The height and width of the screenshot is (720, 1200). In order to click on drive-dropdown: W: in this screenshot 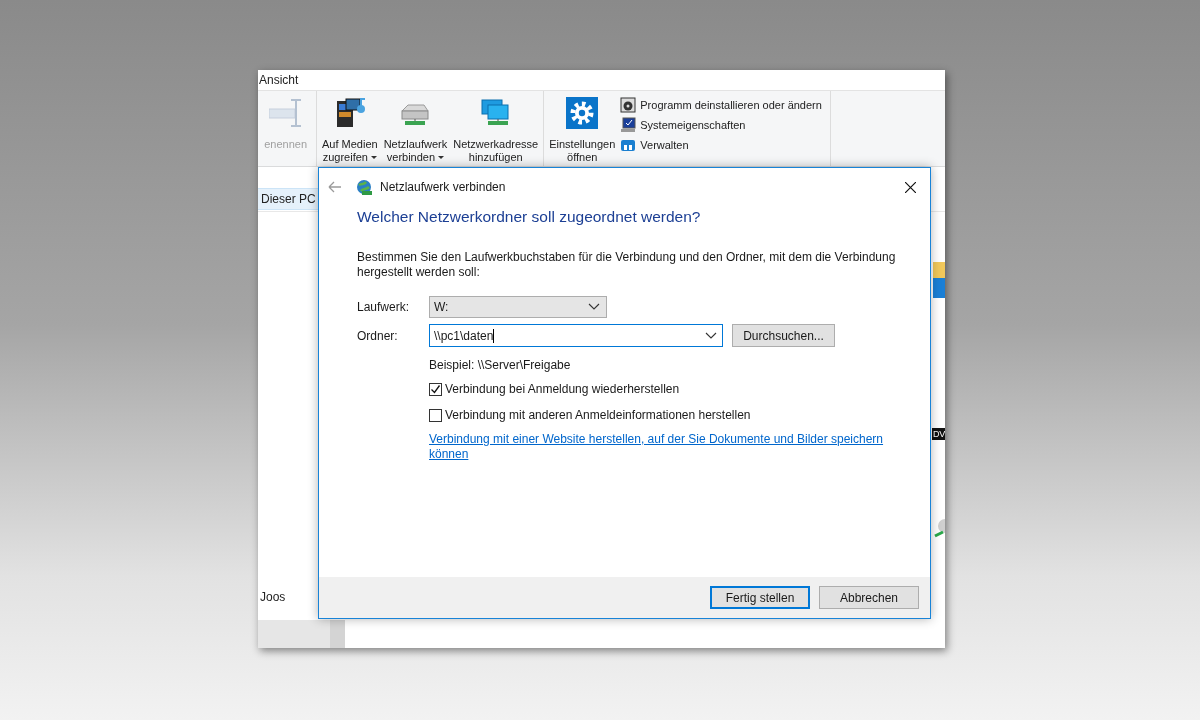, I will do `click(518, 306)`.